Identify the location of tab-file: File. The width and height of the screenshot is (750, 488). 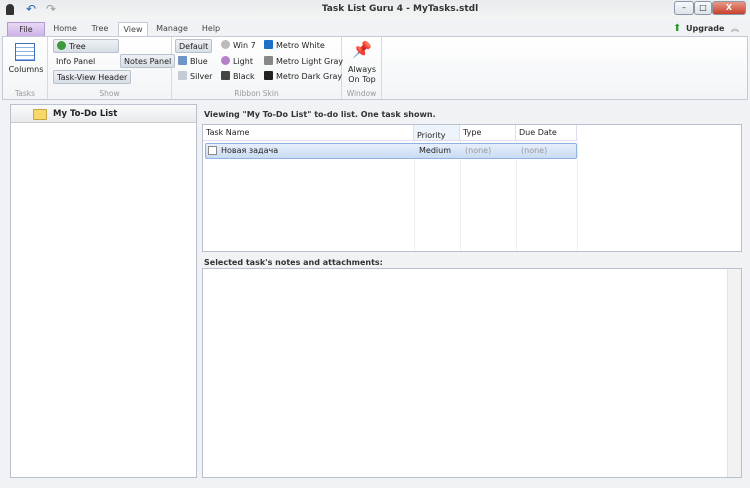
(26, 29).